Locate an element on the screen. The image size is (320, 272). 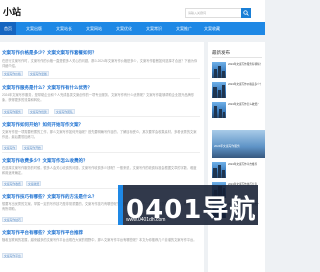
nav-item-1: 文案出版 is located at coordinates (34, 28).